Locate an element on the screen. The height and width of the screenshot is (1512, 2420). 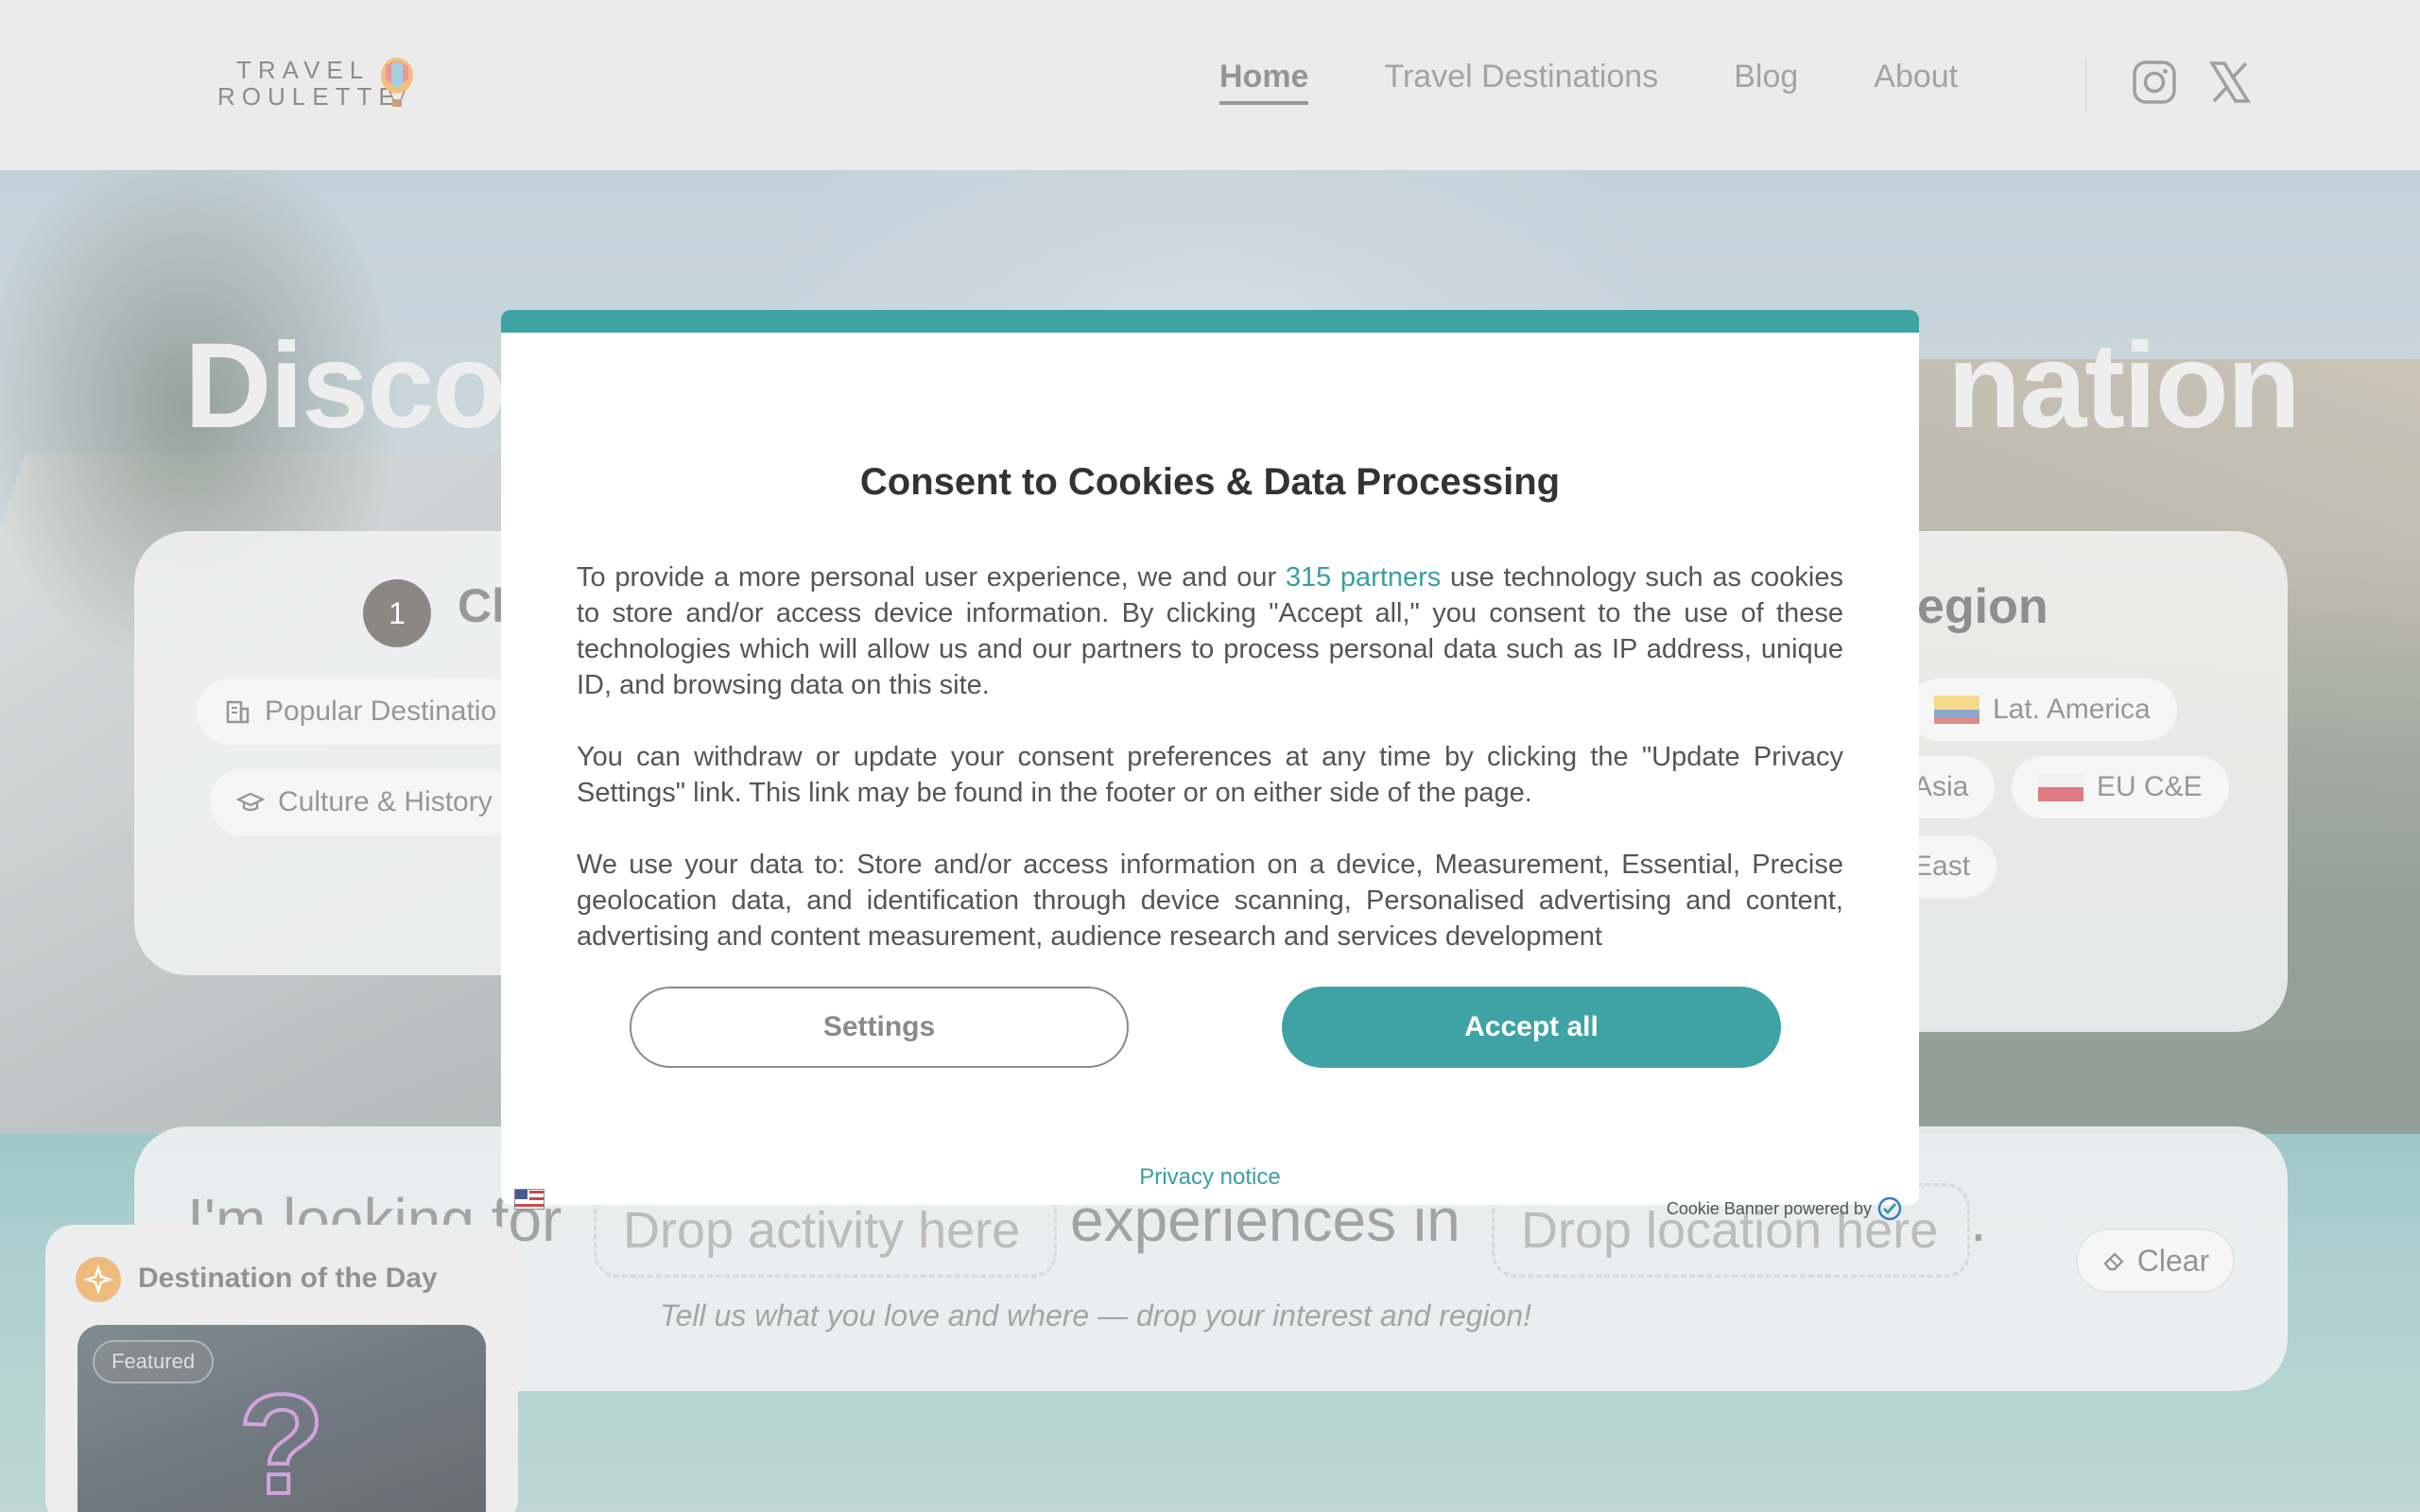
privacy-notice-link: Privacy notice is located at coordinates (1210, 1177).